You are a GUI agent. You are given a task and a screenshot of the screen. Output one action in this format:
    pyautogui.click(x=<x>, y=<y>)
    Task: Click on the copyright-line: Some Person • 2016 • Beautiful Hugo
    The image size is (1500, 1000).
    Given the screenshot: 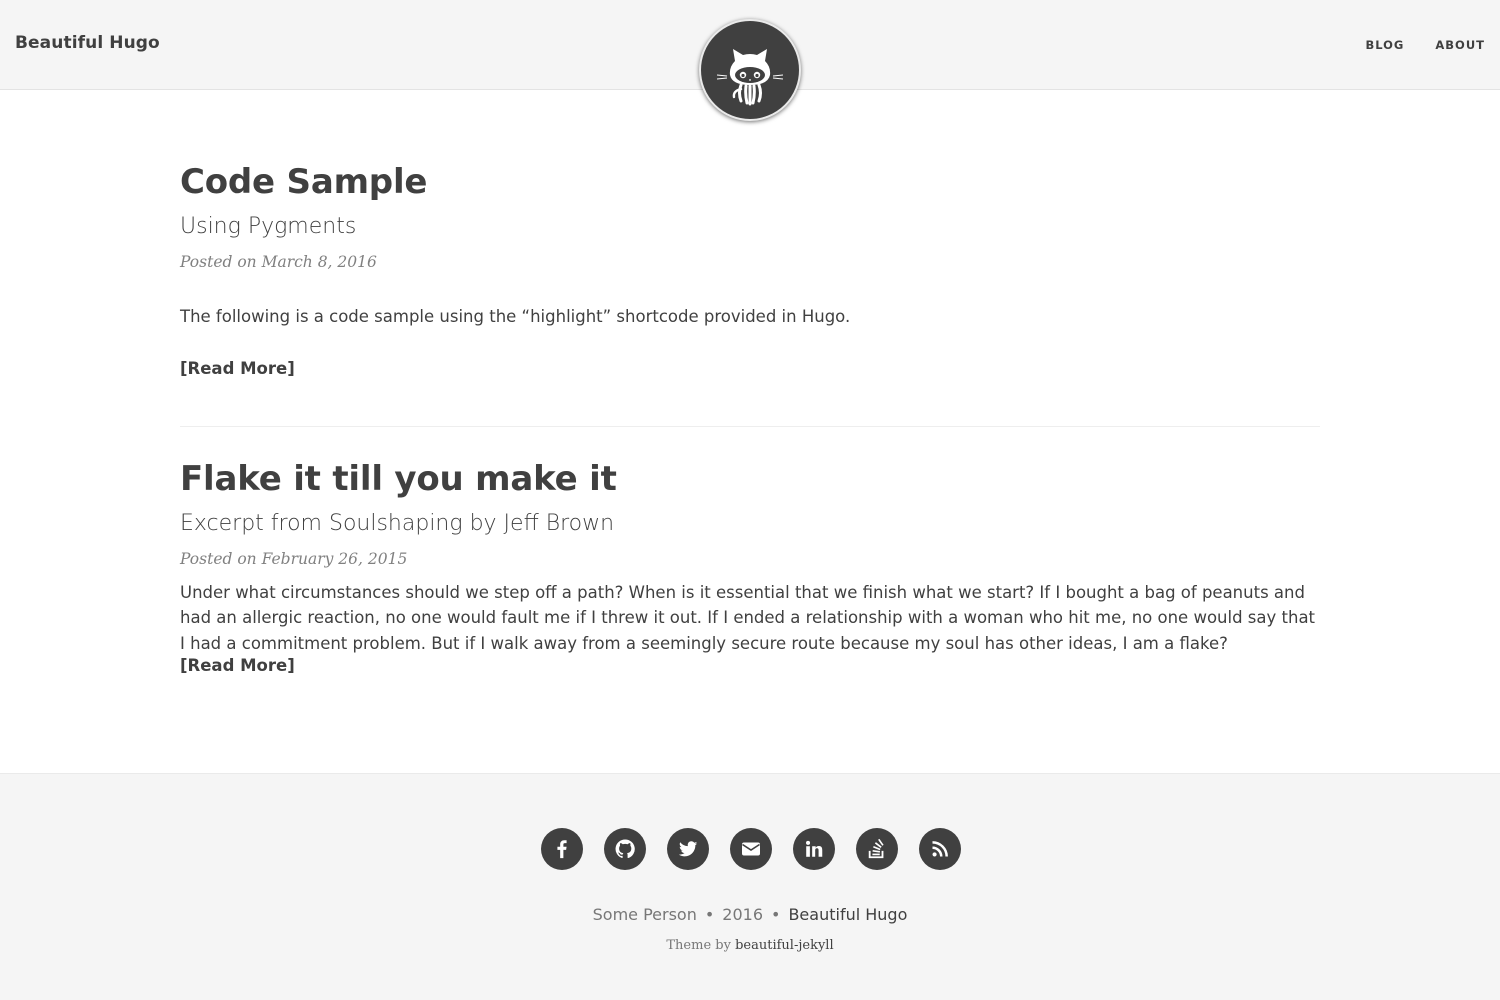 What is the action you would take?
    pyautogui.click(x=750, y=914)
    